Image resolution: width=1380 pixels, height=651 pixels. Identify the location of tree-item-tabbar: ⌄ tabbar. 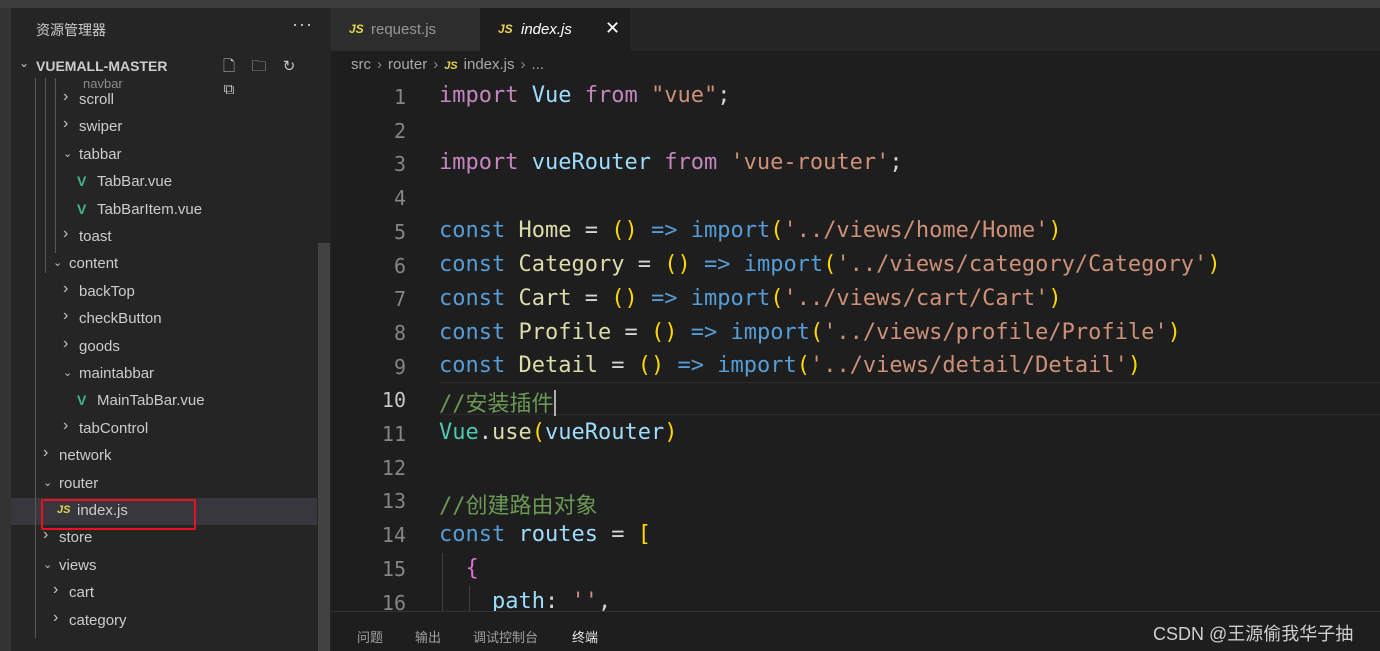
(164, 155).